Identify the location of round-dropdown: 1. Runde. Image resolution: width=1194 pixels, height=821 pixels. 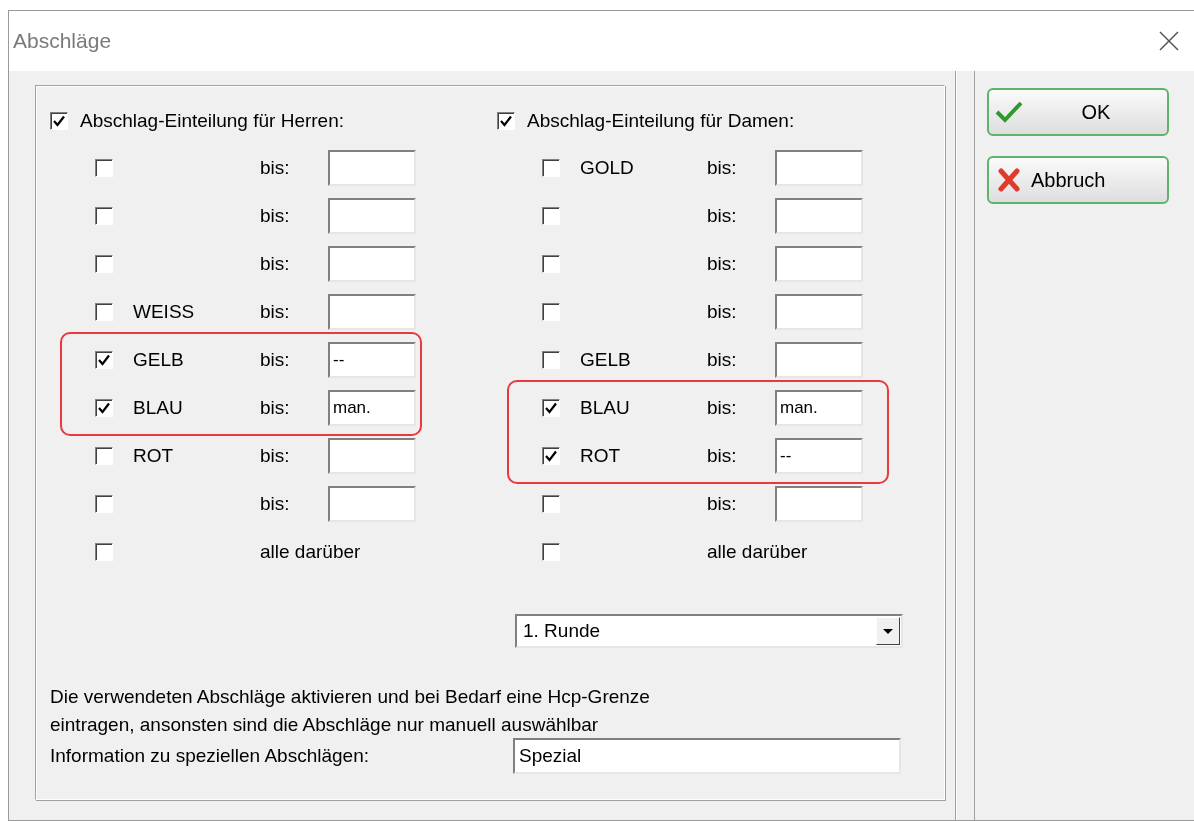
(709, 631).